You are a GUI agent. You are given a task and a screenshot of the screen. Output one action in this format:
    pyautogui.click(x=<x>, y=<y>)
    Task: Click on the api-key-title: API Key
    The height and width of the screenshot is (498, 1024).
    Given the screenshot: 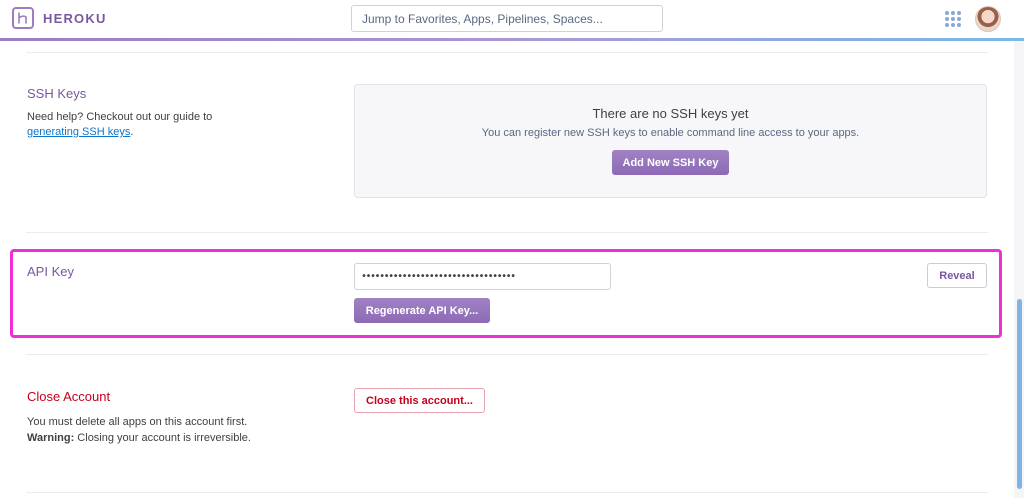 What is the action you would take?
    pyautogui.click(x=50, y=271)
    